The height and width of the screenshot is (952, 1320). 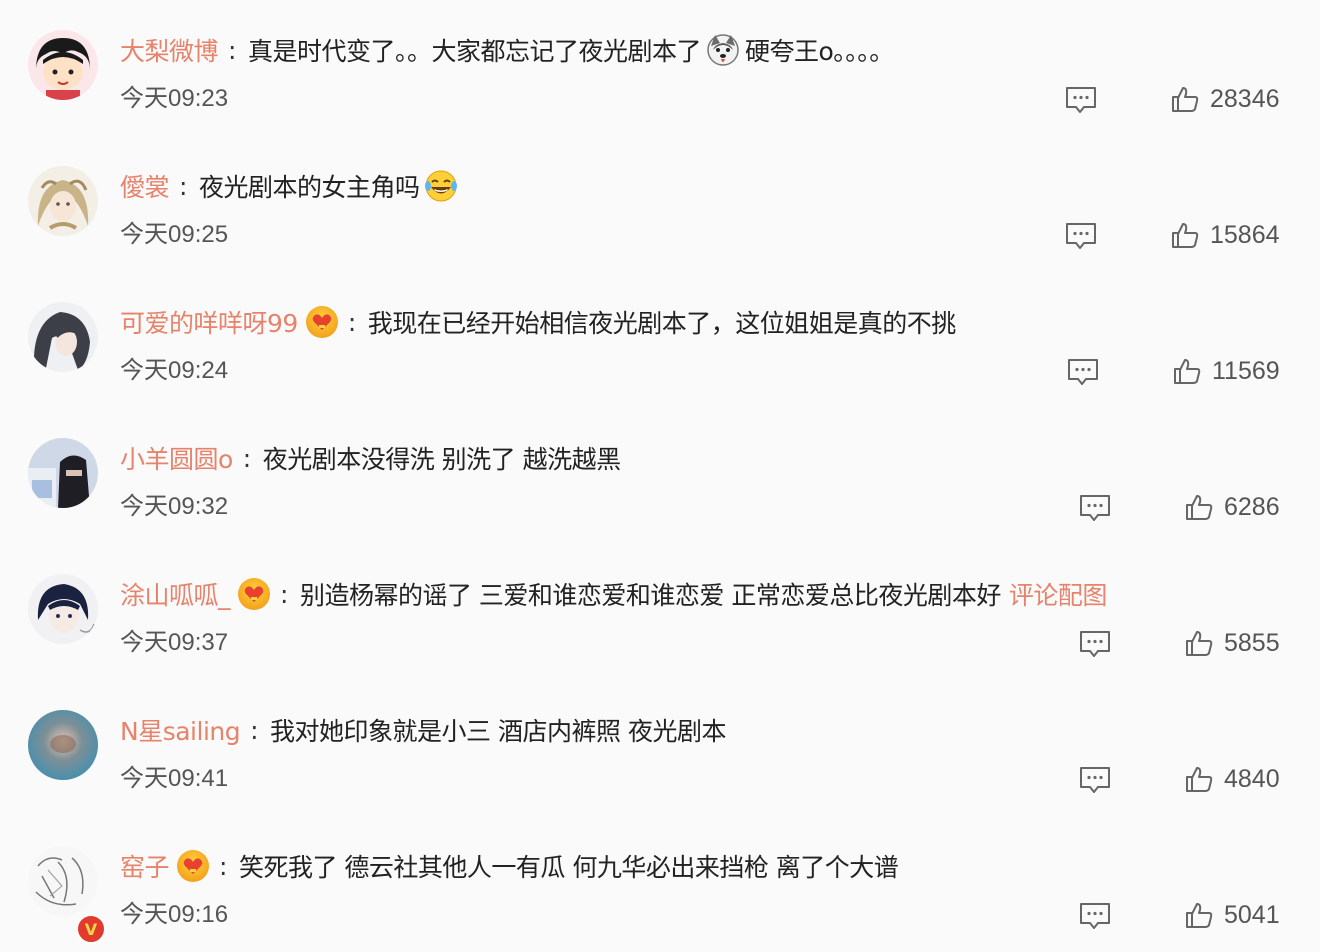 I want to click on comment-text: 真是时代变了。。大家都忘记了夜光剧本了, so click(x=474, y=51).